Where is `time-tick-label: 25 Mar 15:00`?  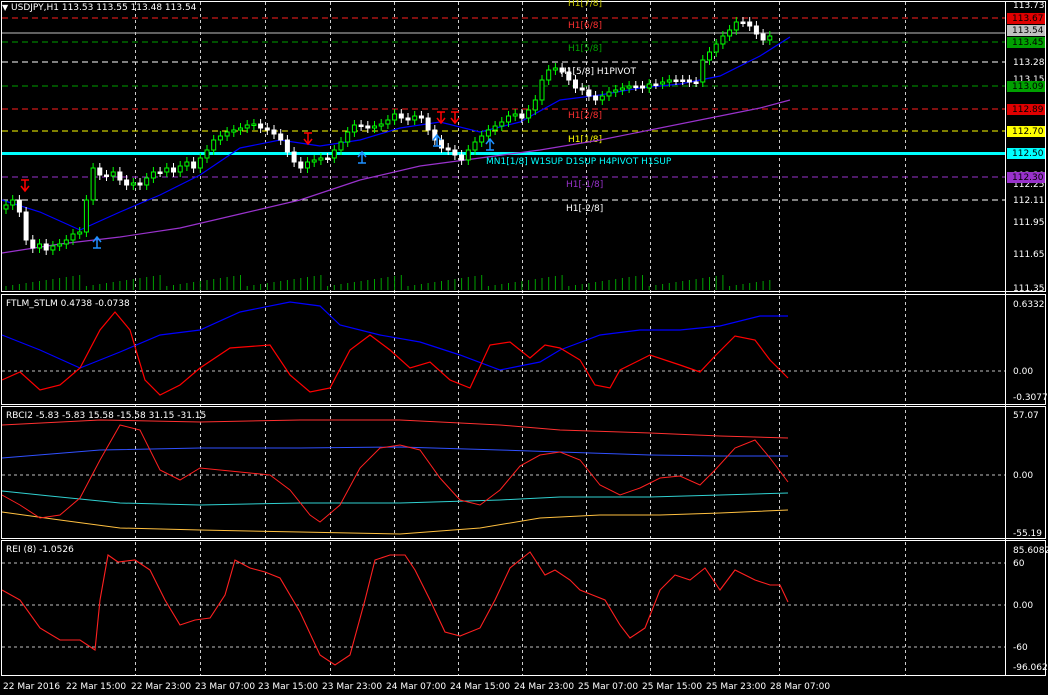 time-tick-label: 25 Mar 15:00 is located at coordinates (672, 687).